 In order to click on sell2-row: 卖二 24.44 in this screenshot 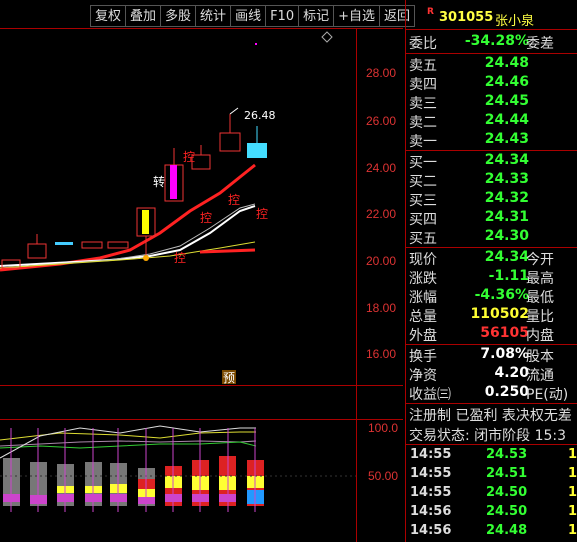, I will do `click(492, 121)`.